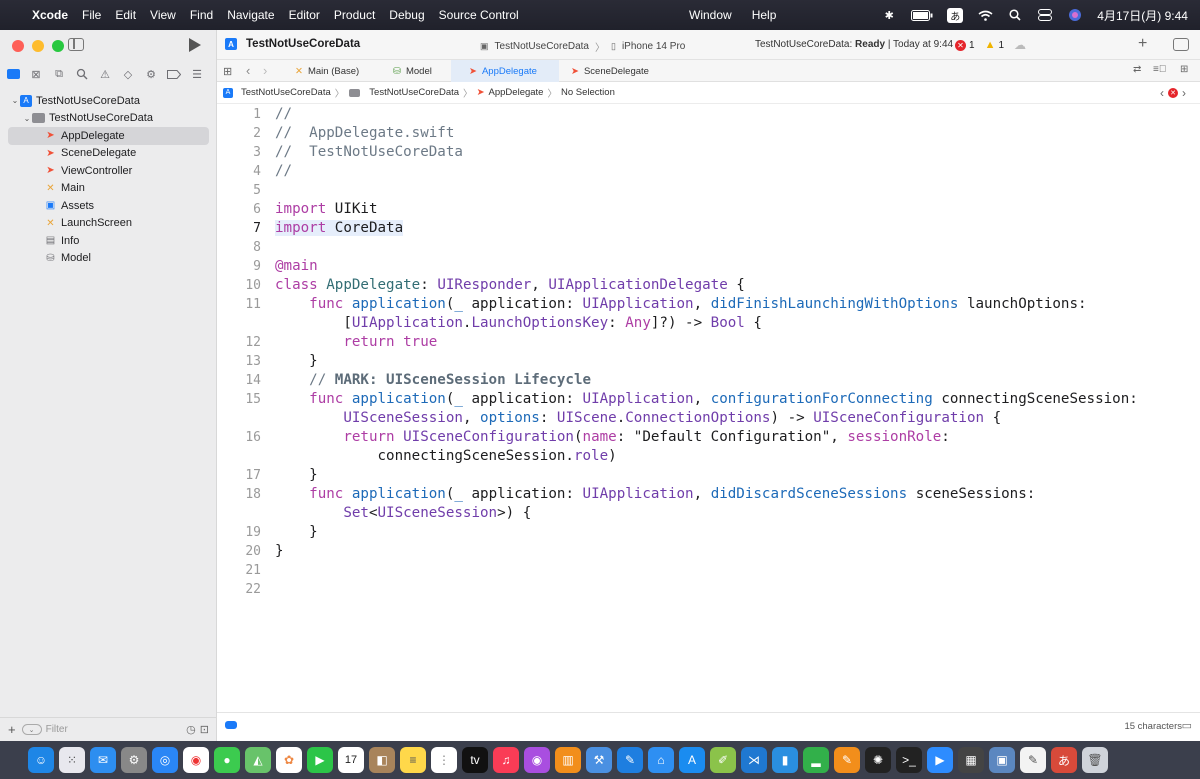 This screenshot has width=1200, height=779. Describe the element at coordinates (18, 46) in the screenshot. I see `close-window-button` at that location.